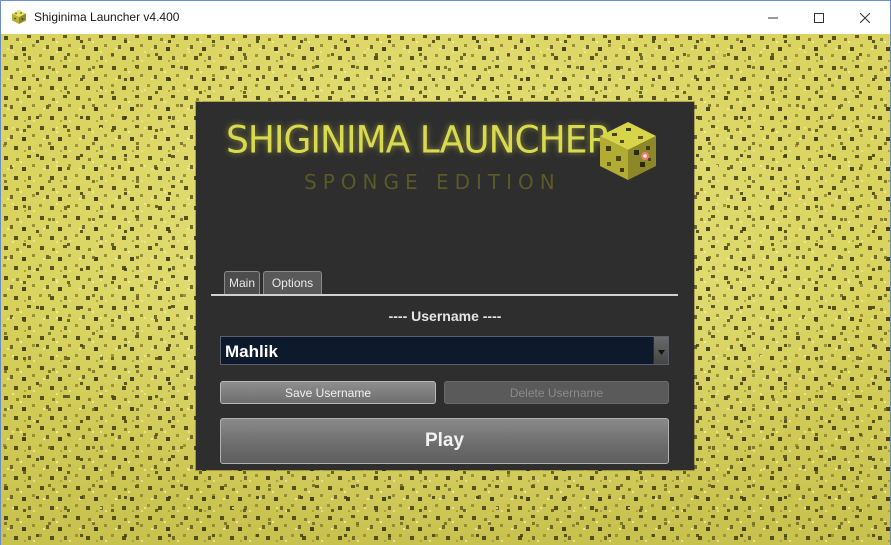 This screenshot has width=891, height=545. I want to click on close-icon, so click(865, 17).